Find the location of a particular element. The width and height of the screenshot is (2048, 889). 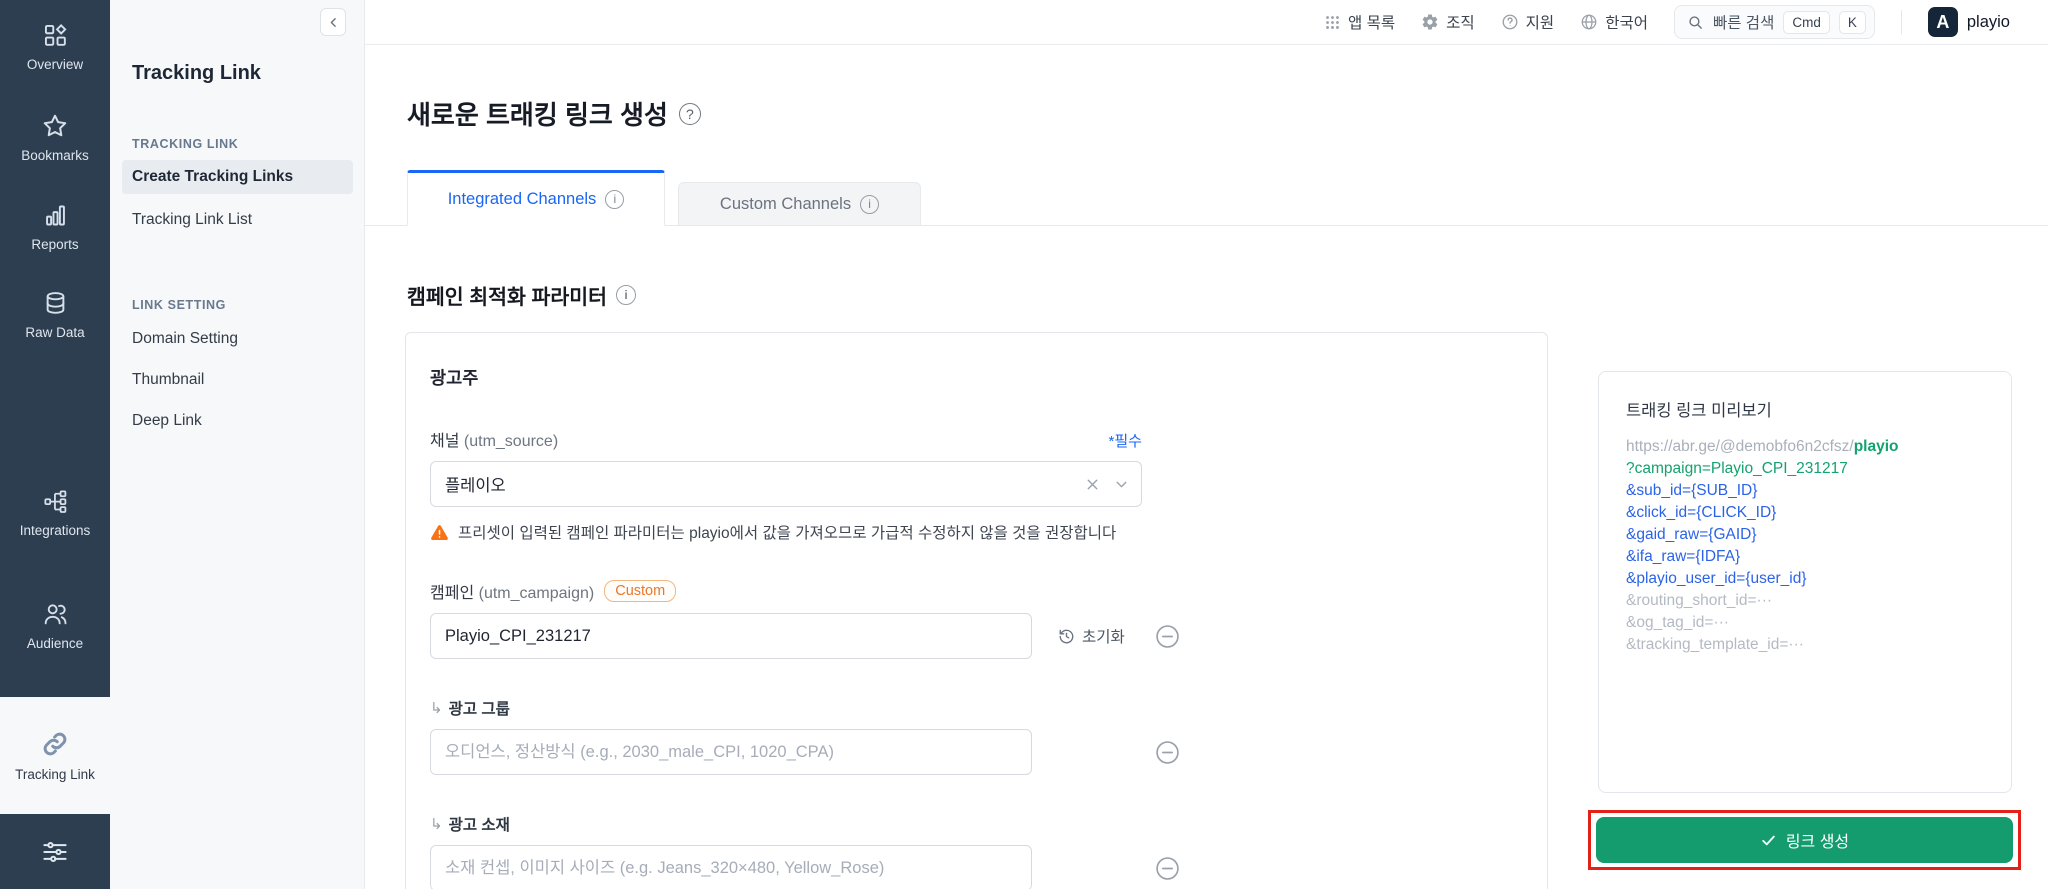

url-param: ?campaign=Playio_CPI_231217 is located at coordinates (1737, 468).